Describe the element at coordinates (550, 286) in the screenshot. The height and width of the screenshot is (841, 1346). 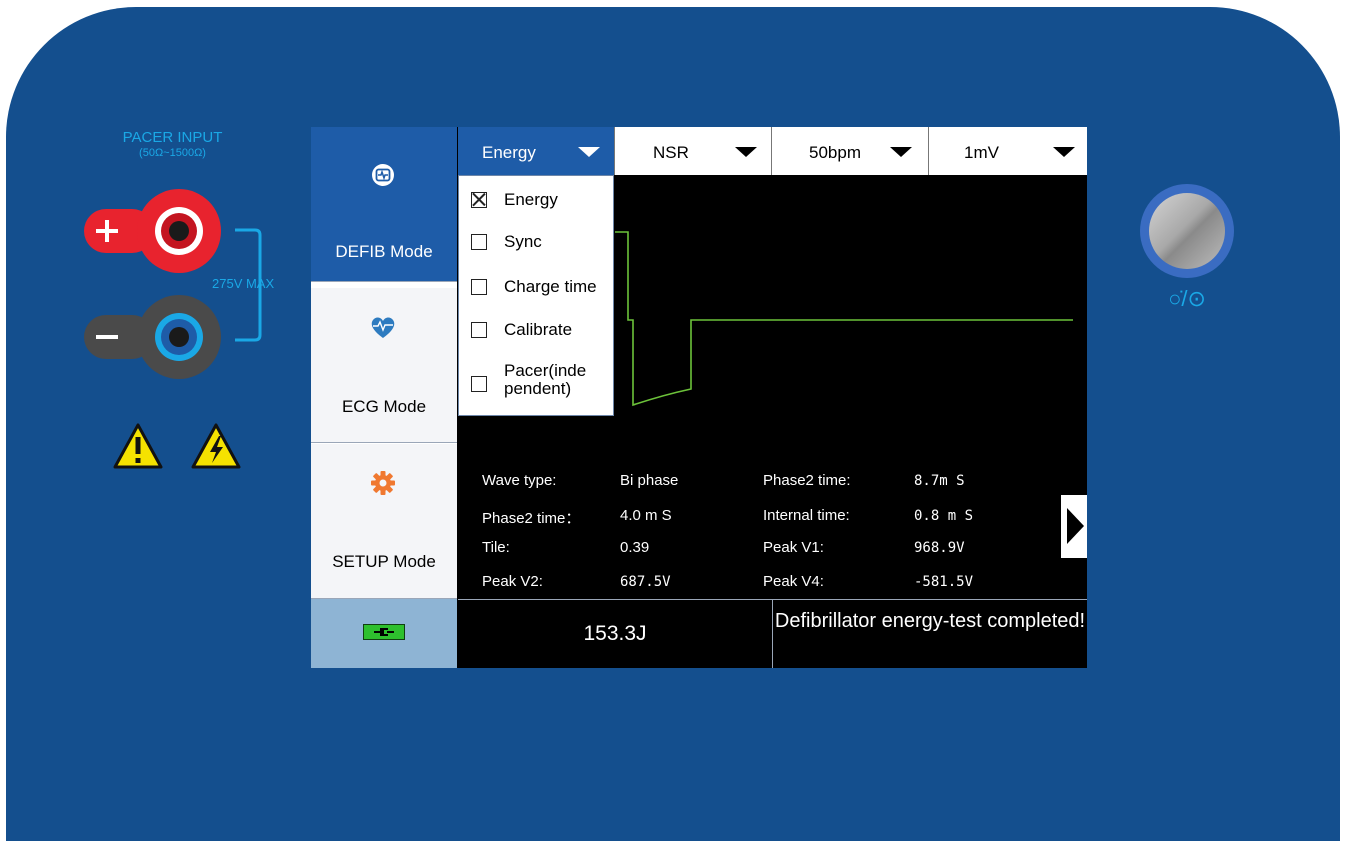
I see `menu-item-label: Charge time` at that location.